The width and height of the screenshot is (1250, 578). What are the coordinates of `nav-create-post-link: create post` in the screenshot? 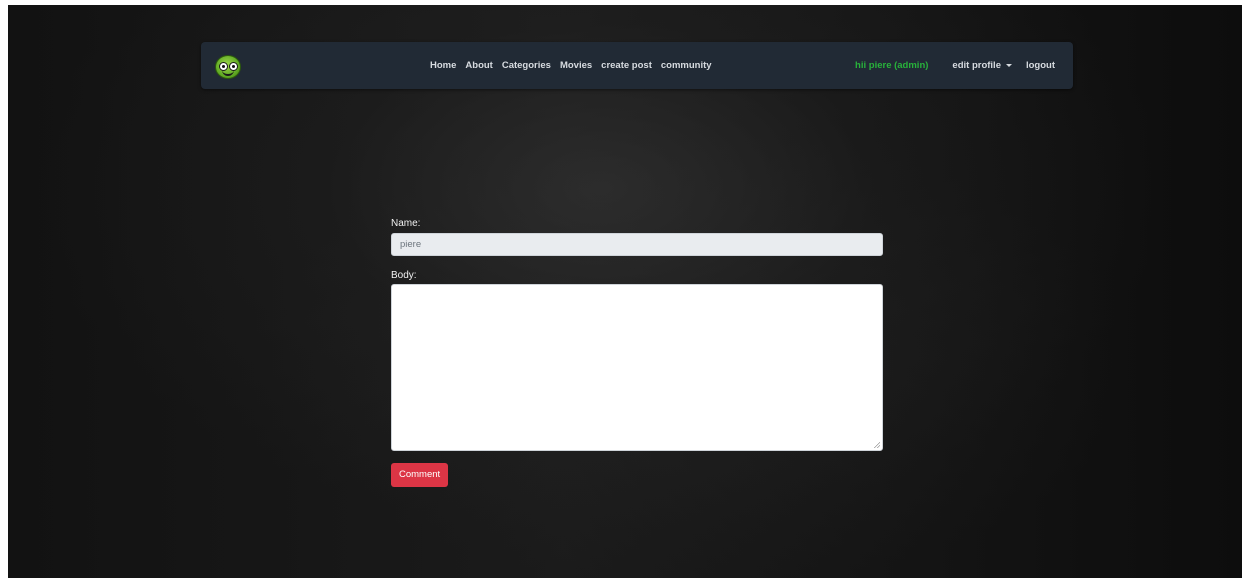 It's located at (626, 65).